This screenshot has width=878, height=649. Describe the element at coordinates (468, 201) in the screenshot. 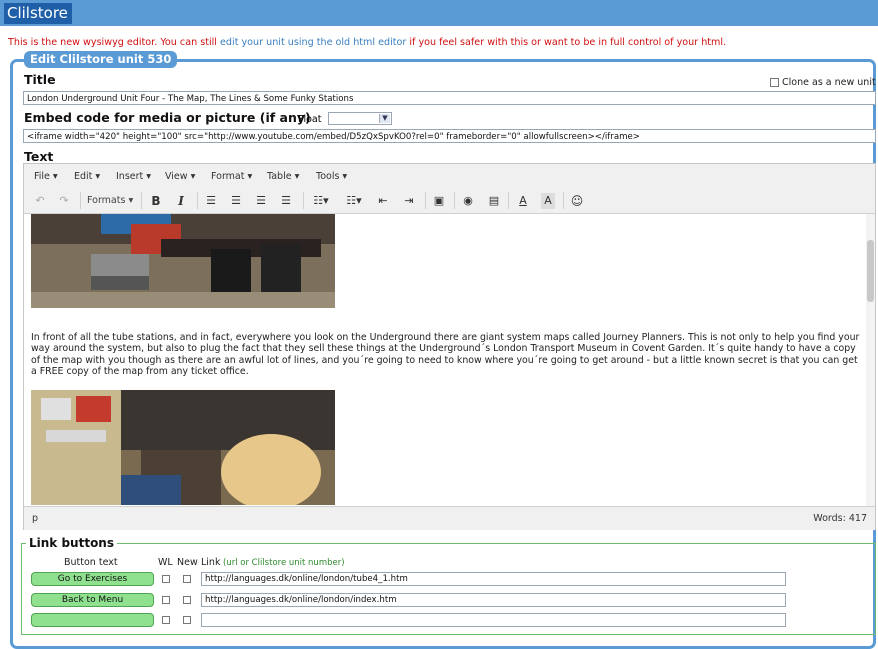

I see `preview-icon: ◉` at that location.